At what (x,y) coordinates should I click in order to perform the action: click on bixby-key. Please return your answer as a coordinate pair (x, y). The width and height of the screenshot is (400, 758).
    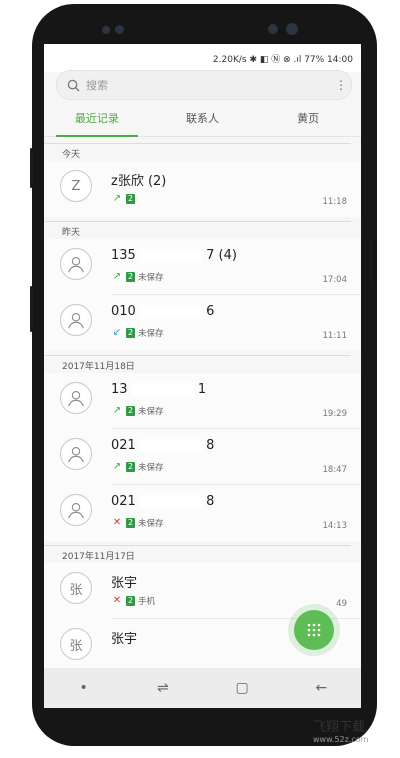
    Looking at the image, I should click on (31, 309).